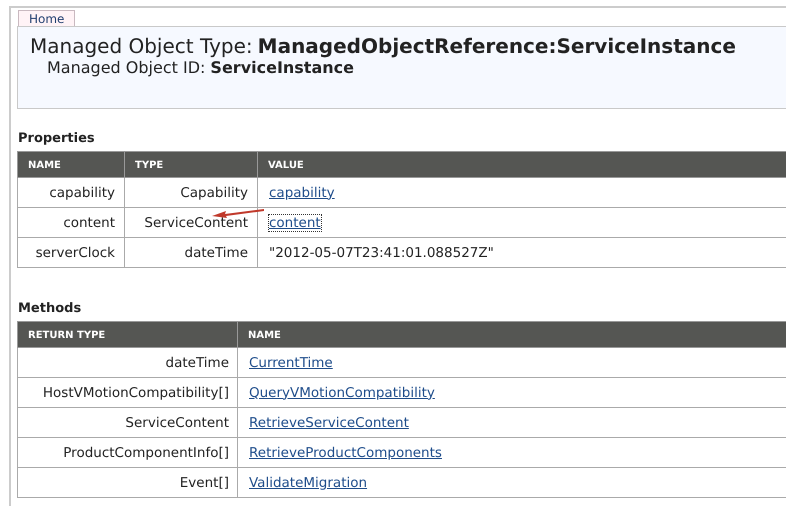  What do you see at coordinates (238, 213) in the screenshot?
I see `annotation-arrow` at bounding box center [238, 213].